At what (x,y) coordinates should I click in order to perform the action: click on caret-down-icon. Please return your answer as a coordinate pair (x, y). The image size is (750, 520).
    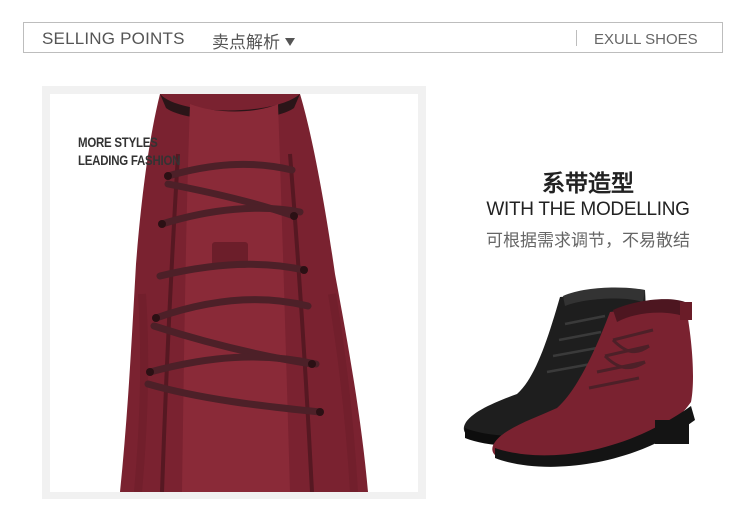
    Looking at the image, I should click on (290, 42).